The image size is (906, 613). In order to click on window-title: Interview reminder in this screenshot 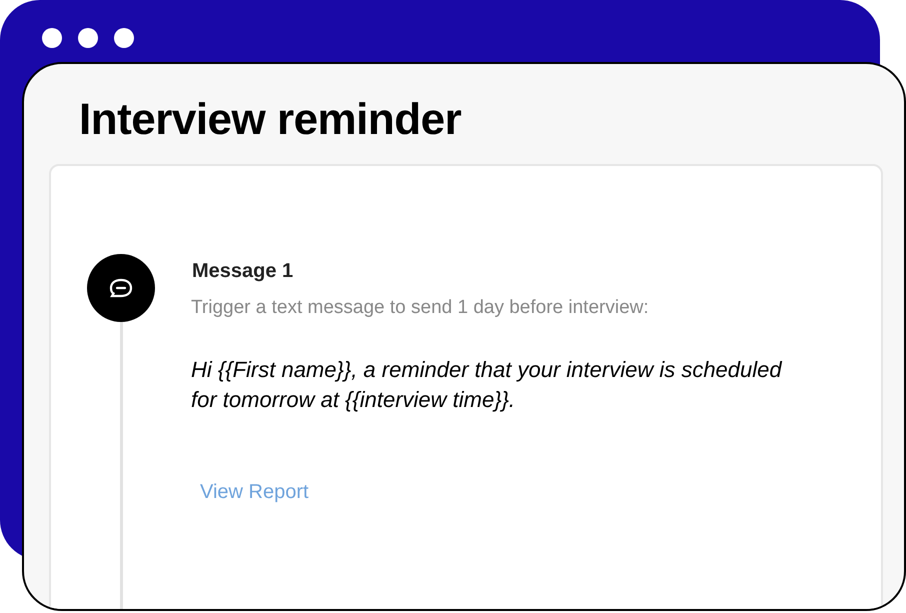, I will do `click(270, 120)`.